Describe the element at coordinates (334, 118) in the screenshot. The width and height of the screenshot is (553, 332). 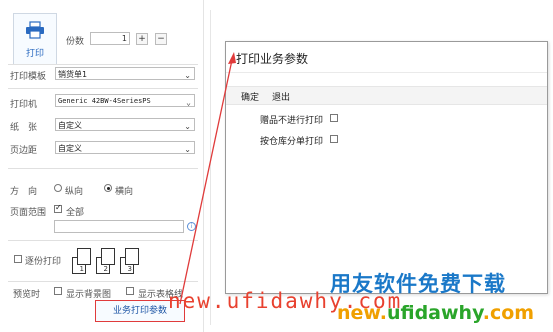
I see `option-gift-no-print-checkbox` at that location.